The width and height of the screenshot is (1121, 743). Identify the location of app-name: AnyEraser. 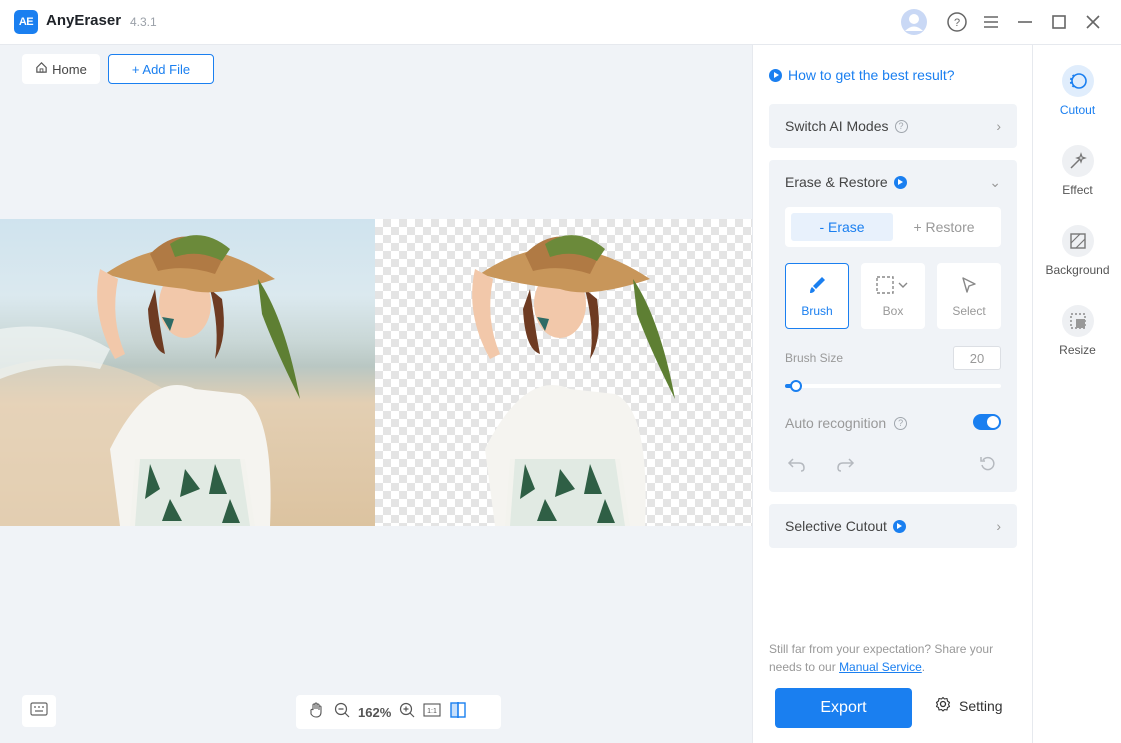
(84, 20).